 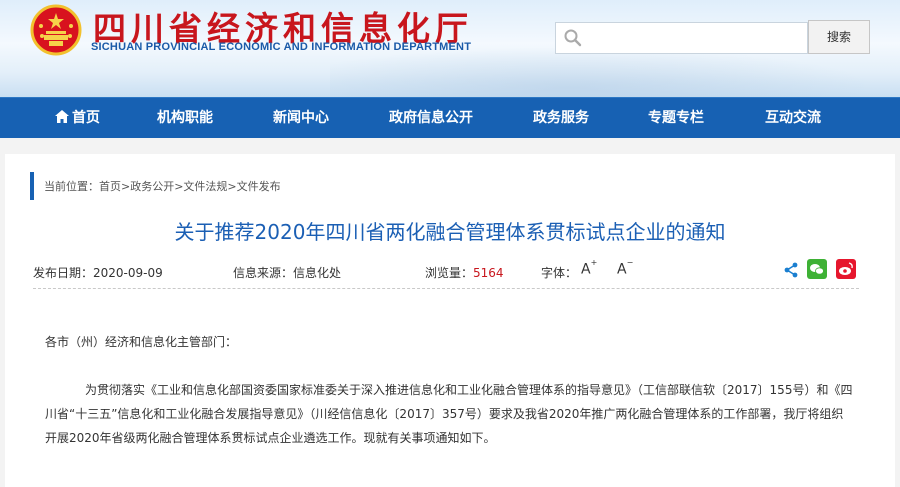 What do you see at coordinates (791, 270) in the screenshot?
I see `share-icon` at bounding box center [791, 270].